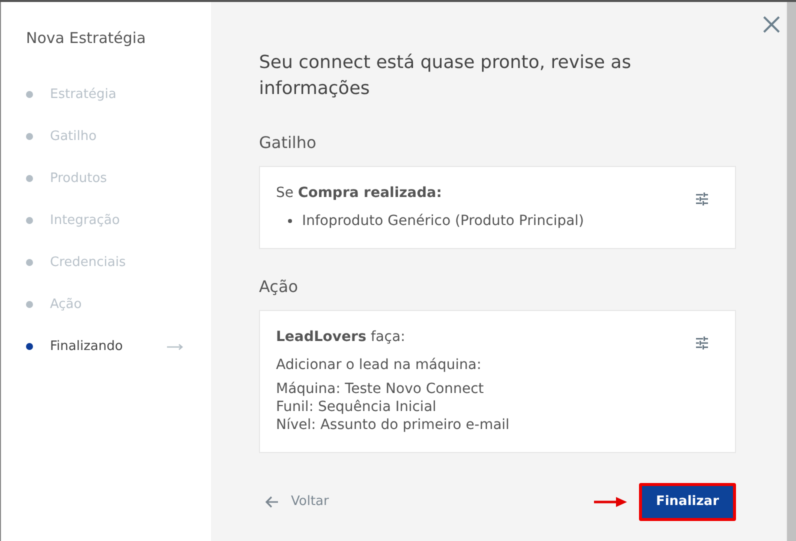 This screenshot has width=796, height=541. What do you see at coordinates (393, 425) in the screenshot?
I see `card-detail: Nível: Assunto do primeiro e-mail` at bounding box center [393, 425].